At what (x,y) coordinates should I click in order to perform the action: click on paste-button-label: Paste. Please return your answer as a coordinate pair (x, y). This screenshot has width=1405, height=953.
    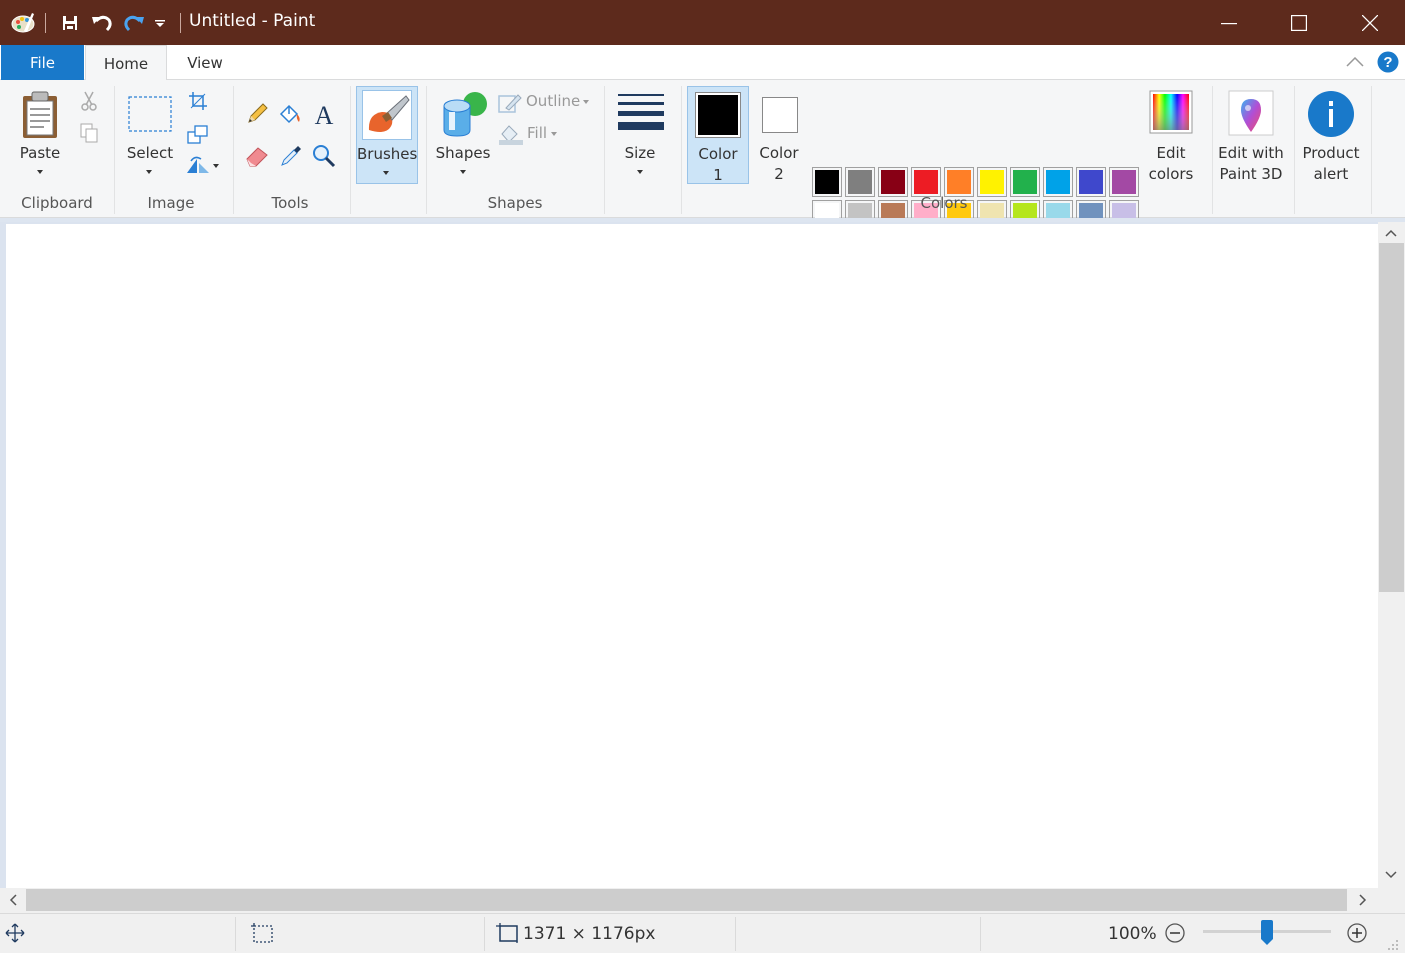
    Looking at the image, I should click on (40, 153).